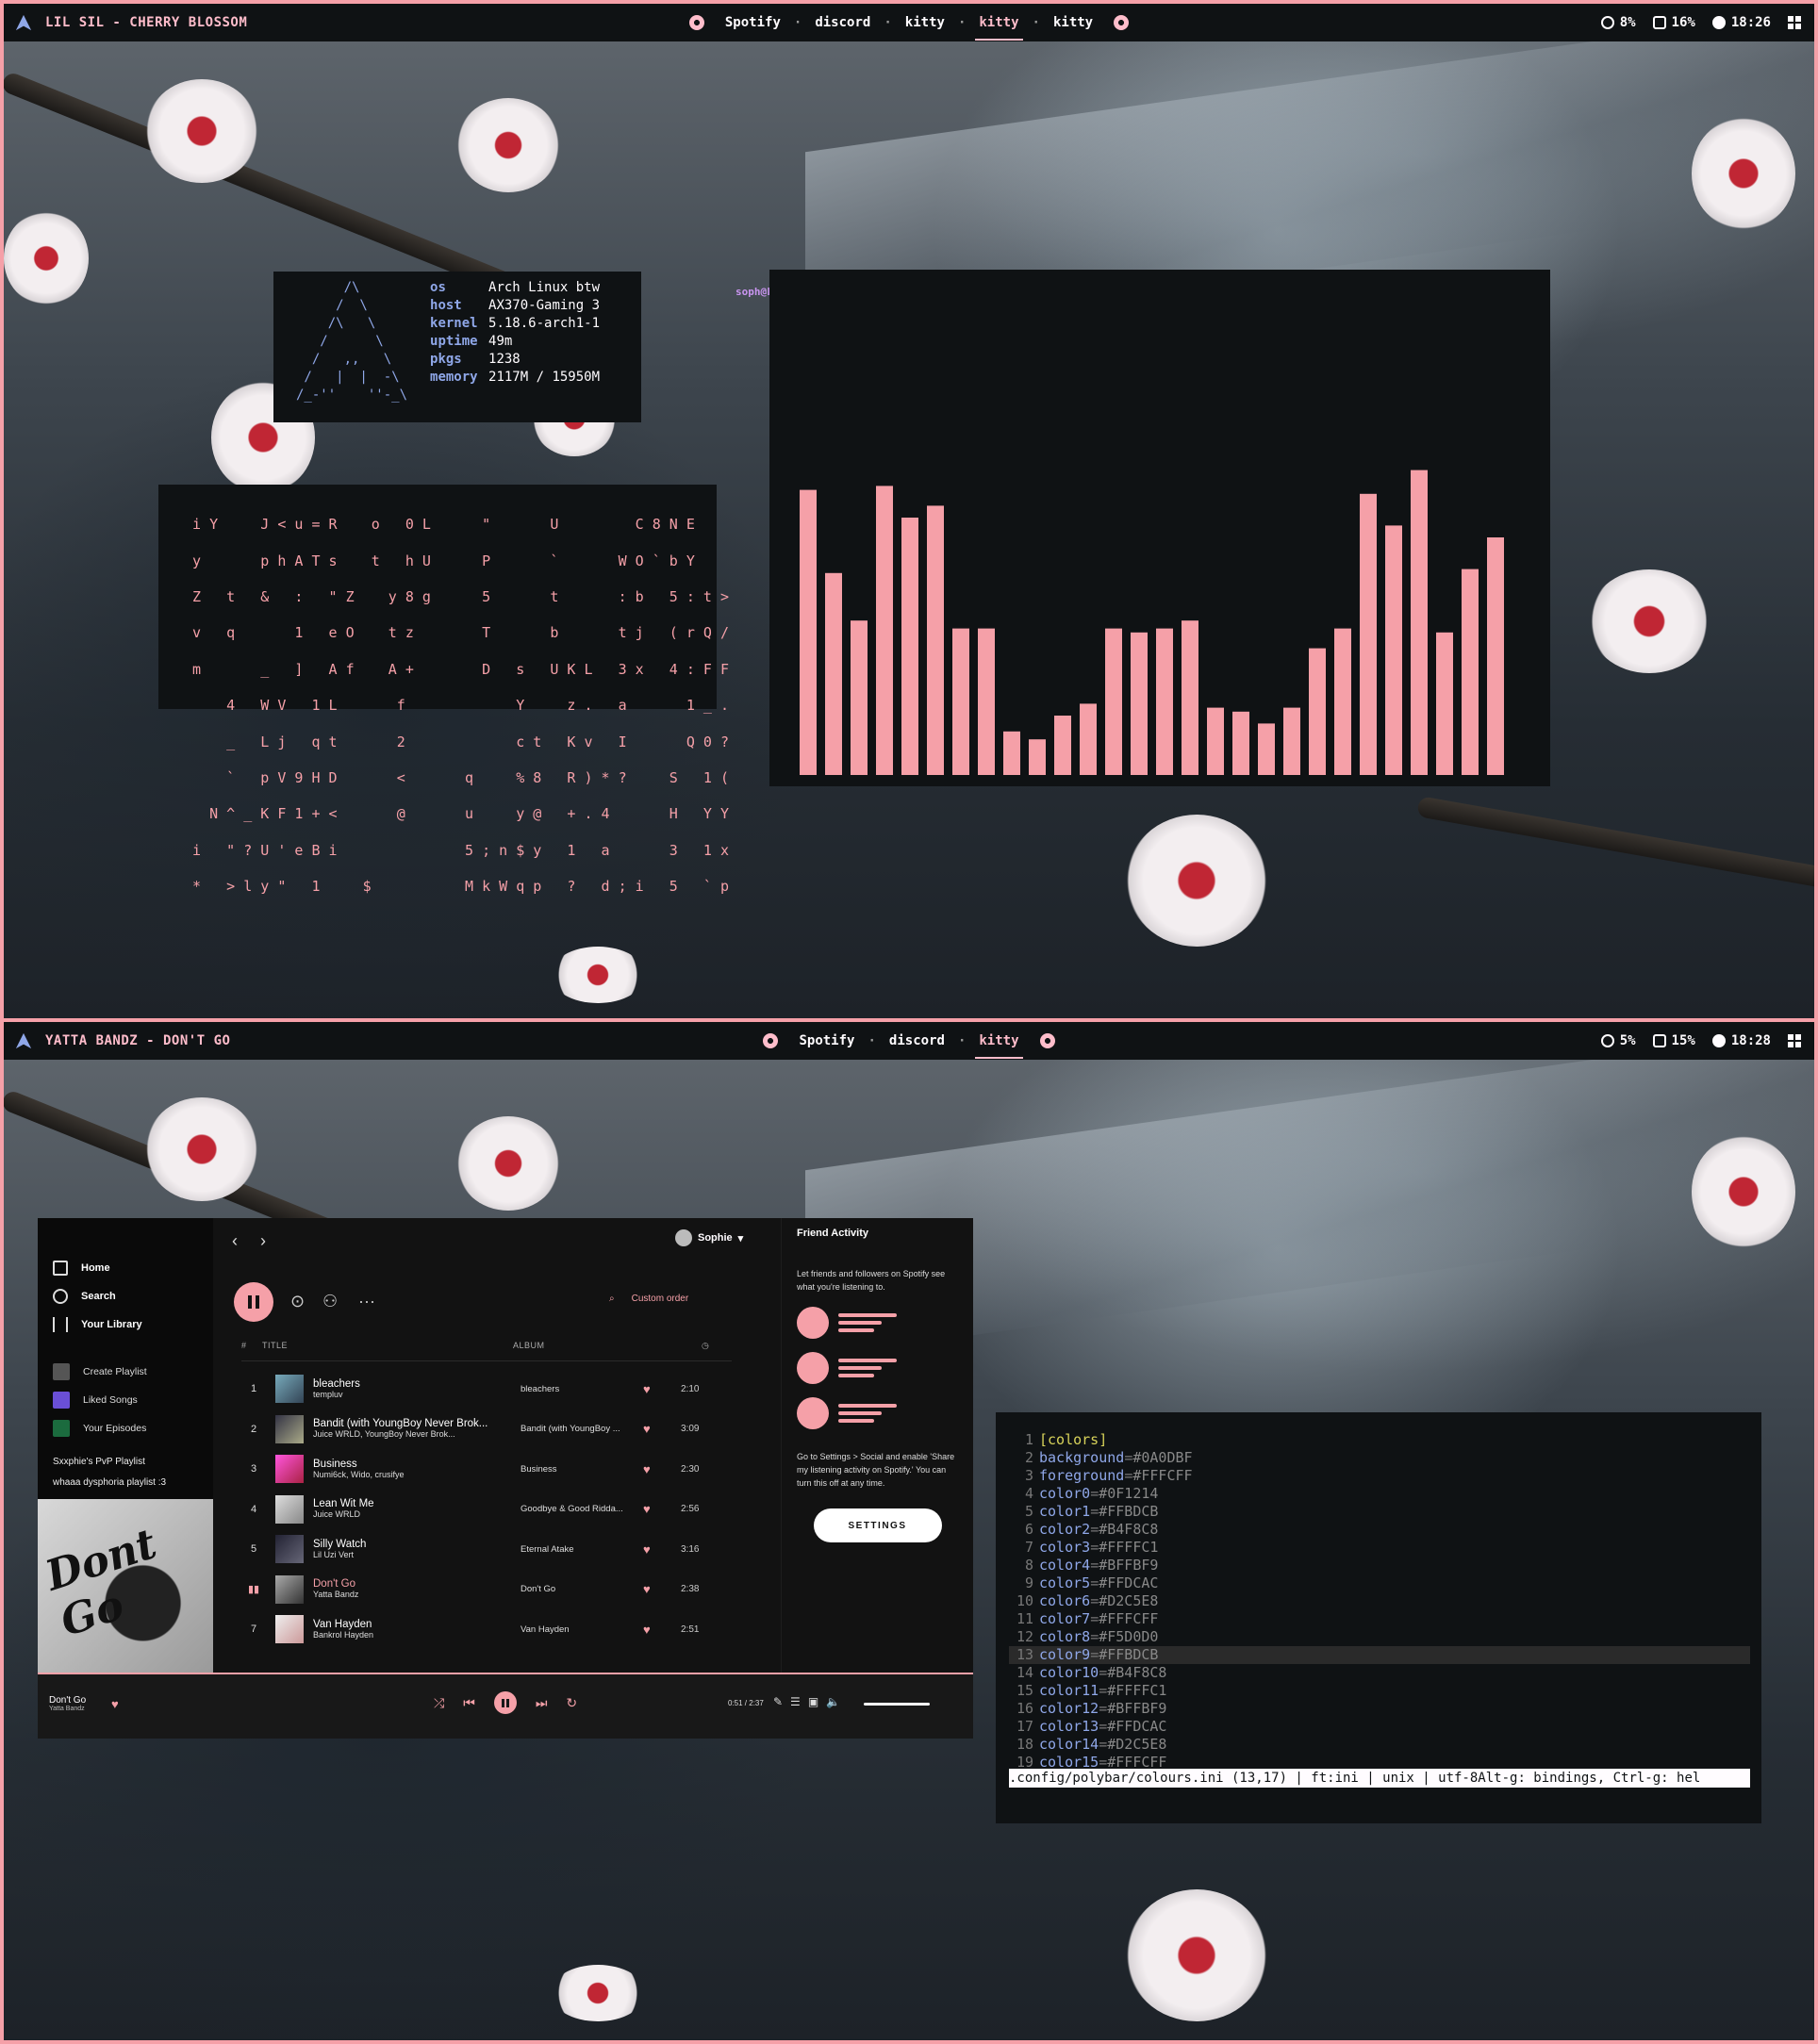  I want to click on editor-line: 16 color12 = #BFFBF9, so click(1379, 1709).